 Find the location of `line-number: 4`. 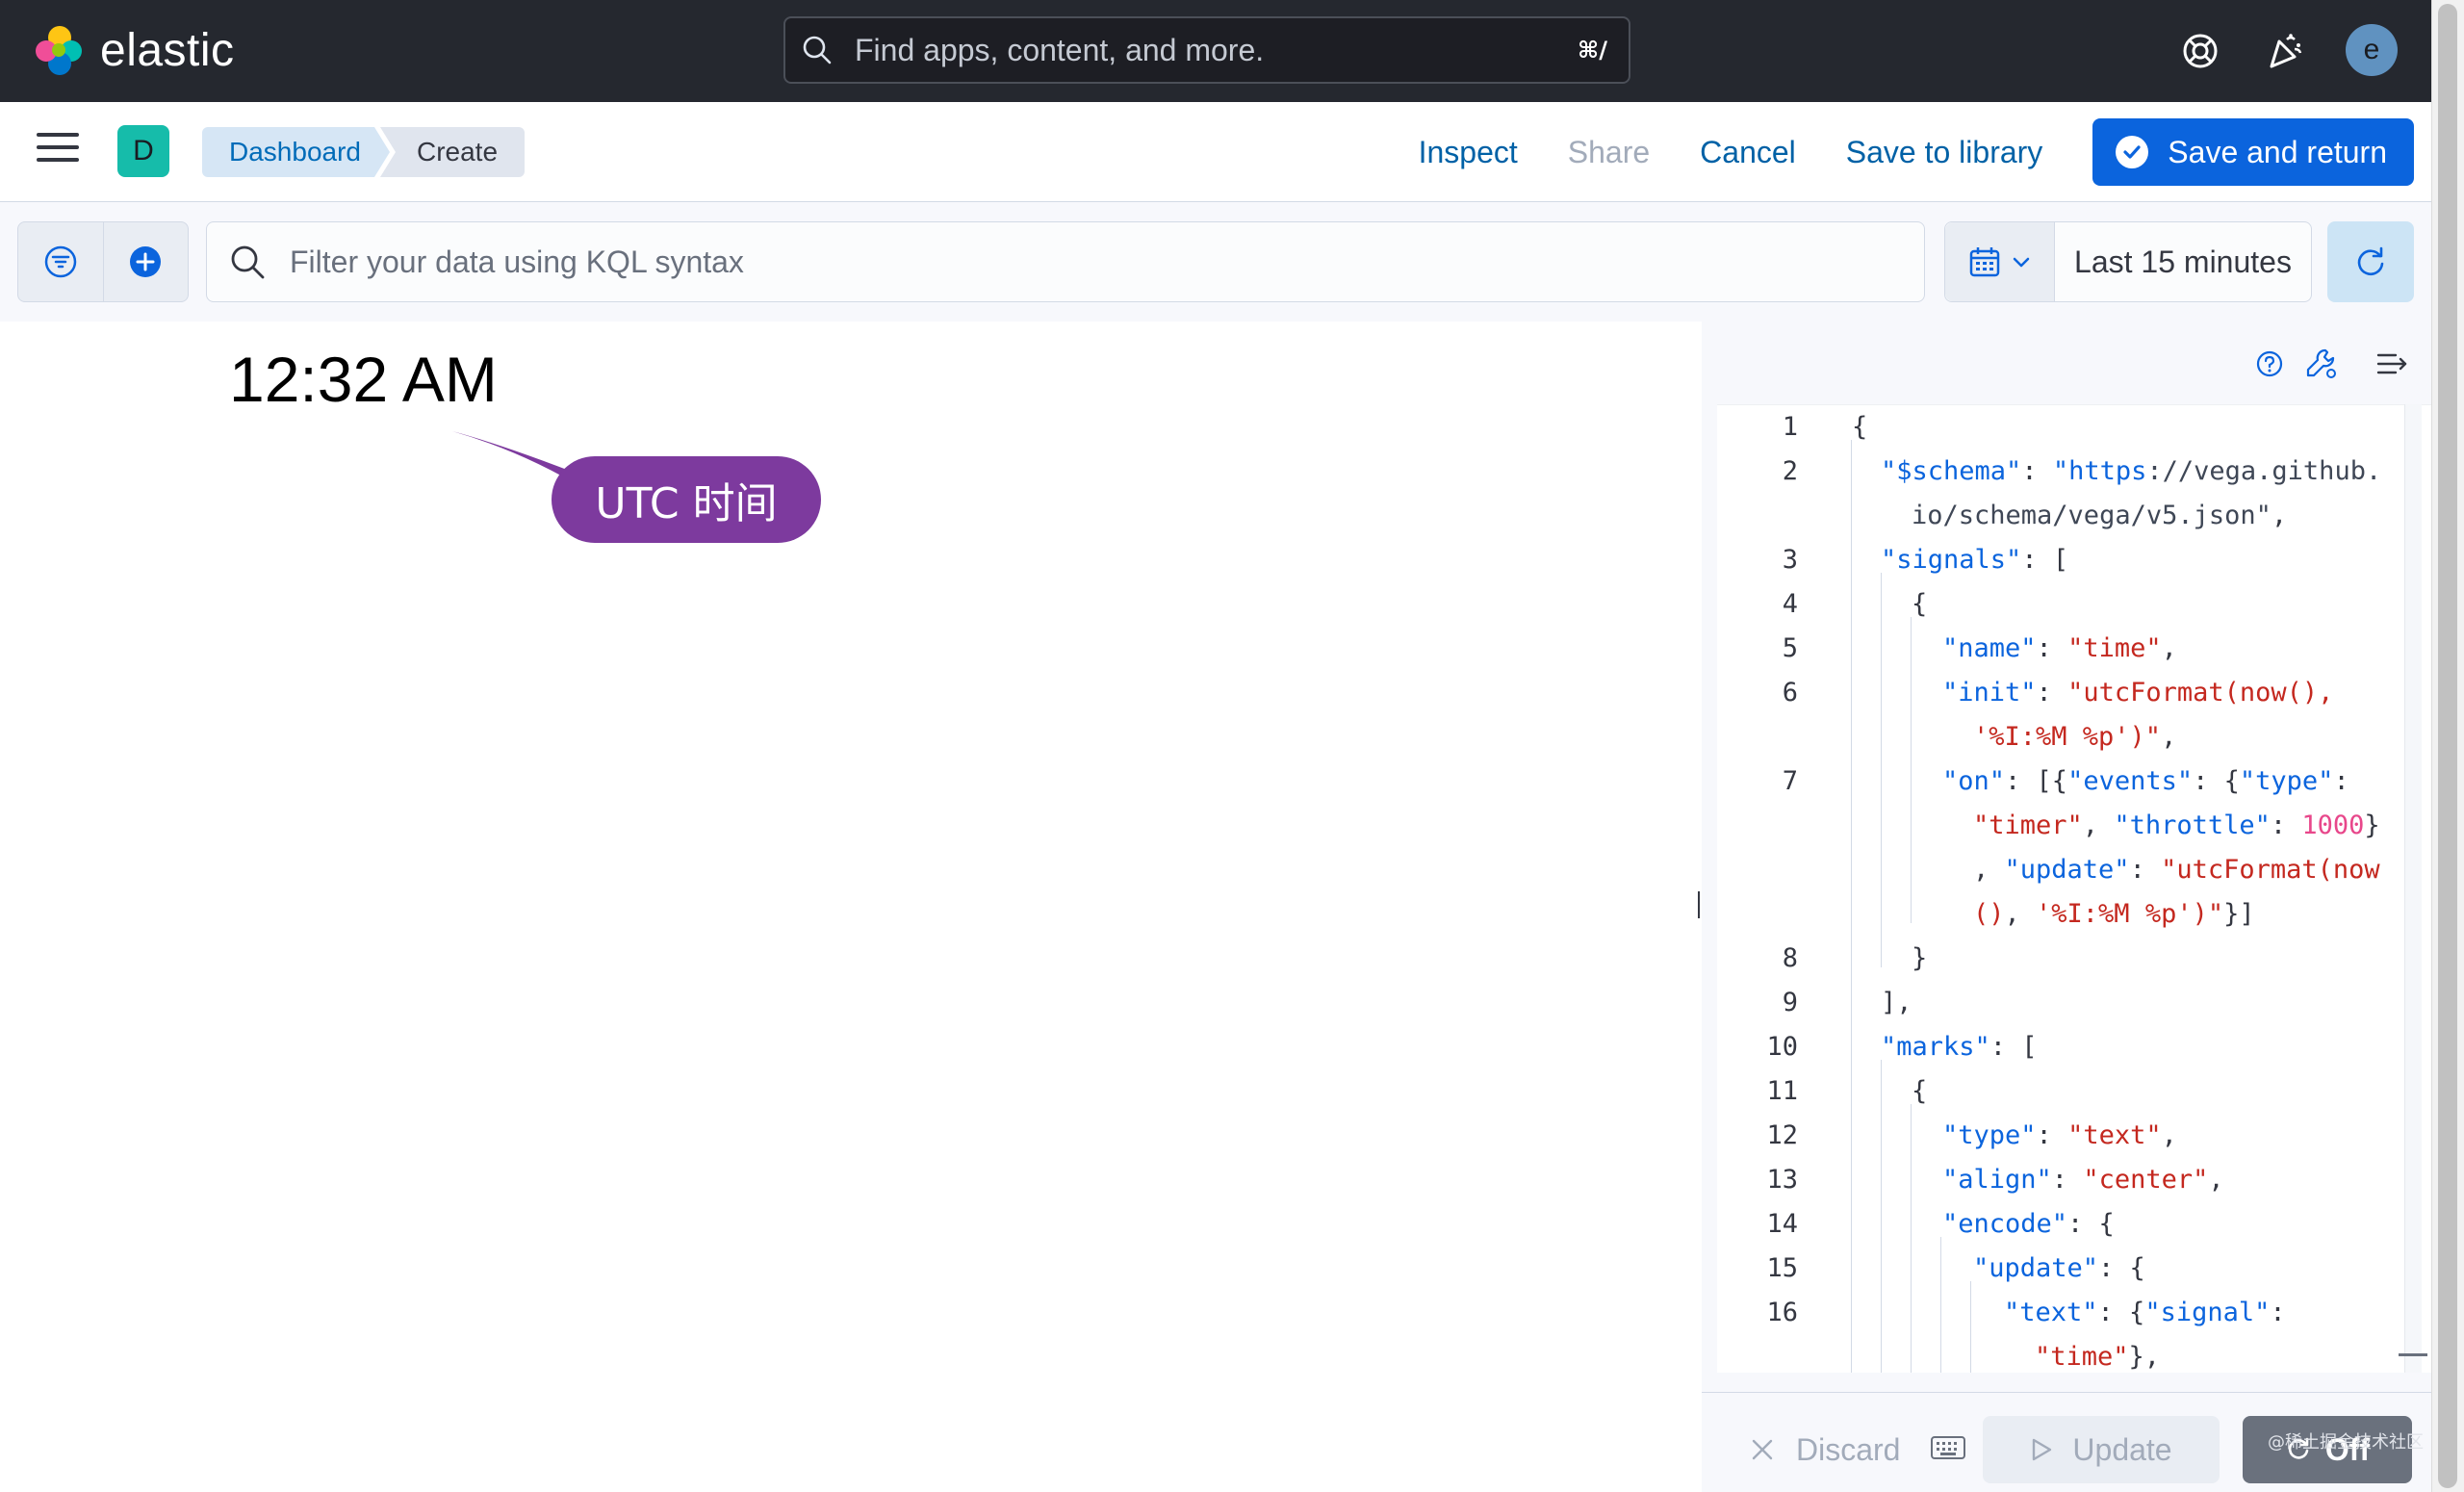

line-number: 4 is located at coordinates (1790, 604).